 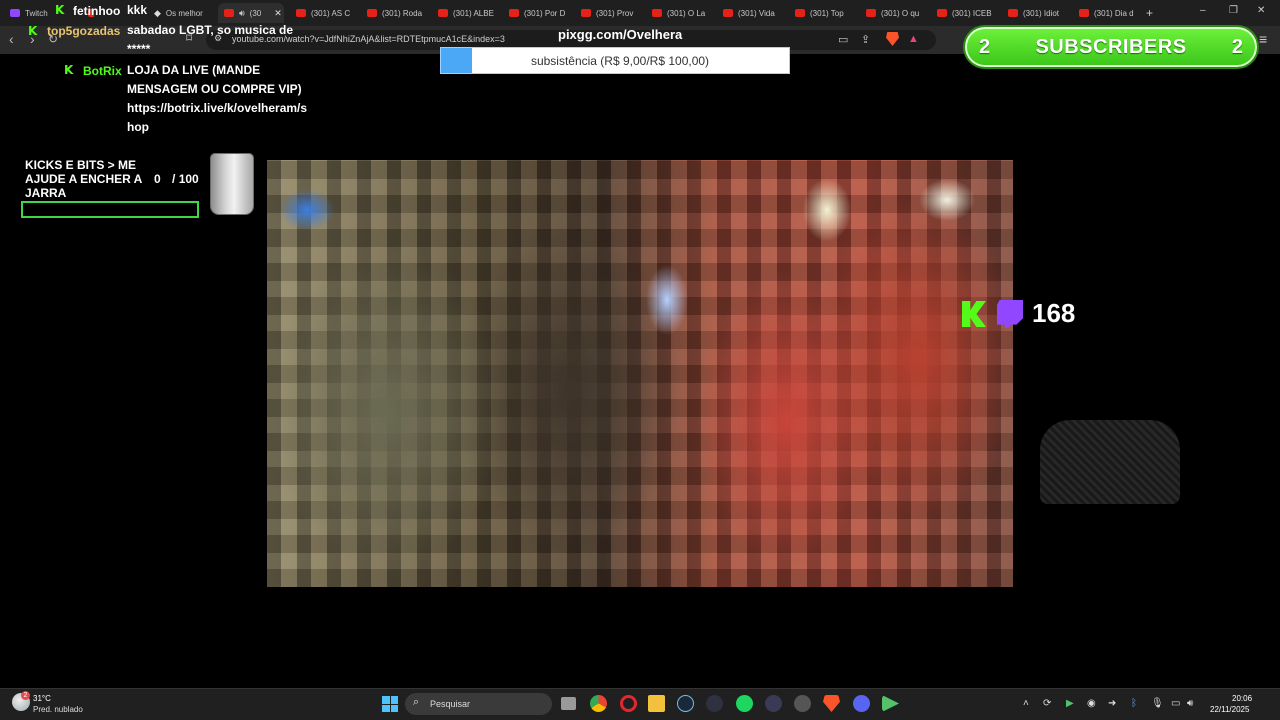 What do you see at coordinates (620, 60) in the screenshot?
I see `pix-goal-label: subsistência (R$ 9,00/R$ 100,00)` at bounding box center [620, 60].